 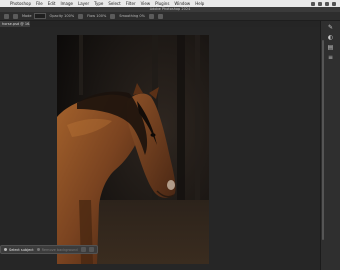 I want to click on adjustments-icon: ◐, so click(x=330, y=38).